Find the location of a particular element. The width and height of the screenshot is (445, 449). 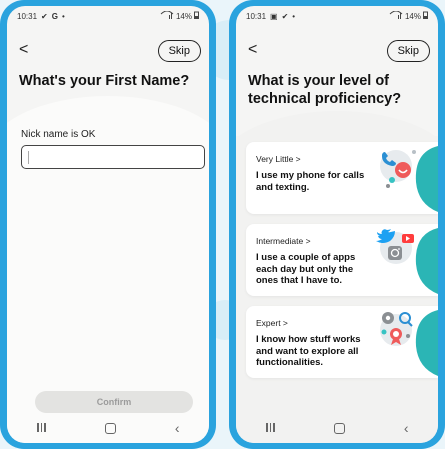

page-title: What's your First Name? is located at coordinates (104, 81).